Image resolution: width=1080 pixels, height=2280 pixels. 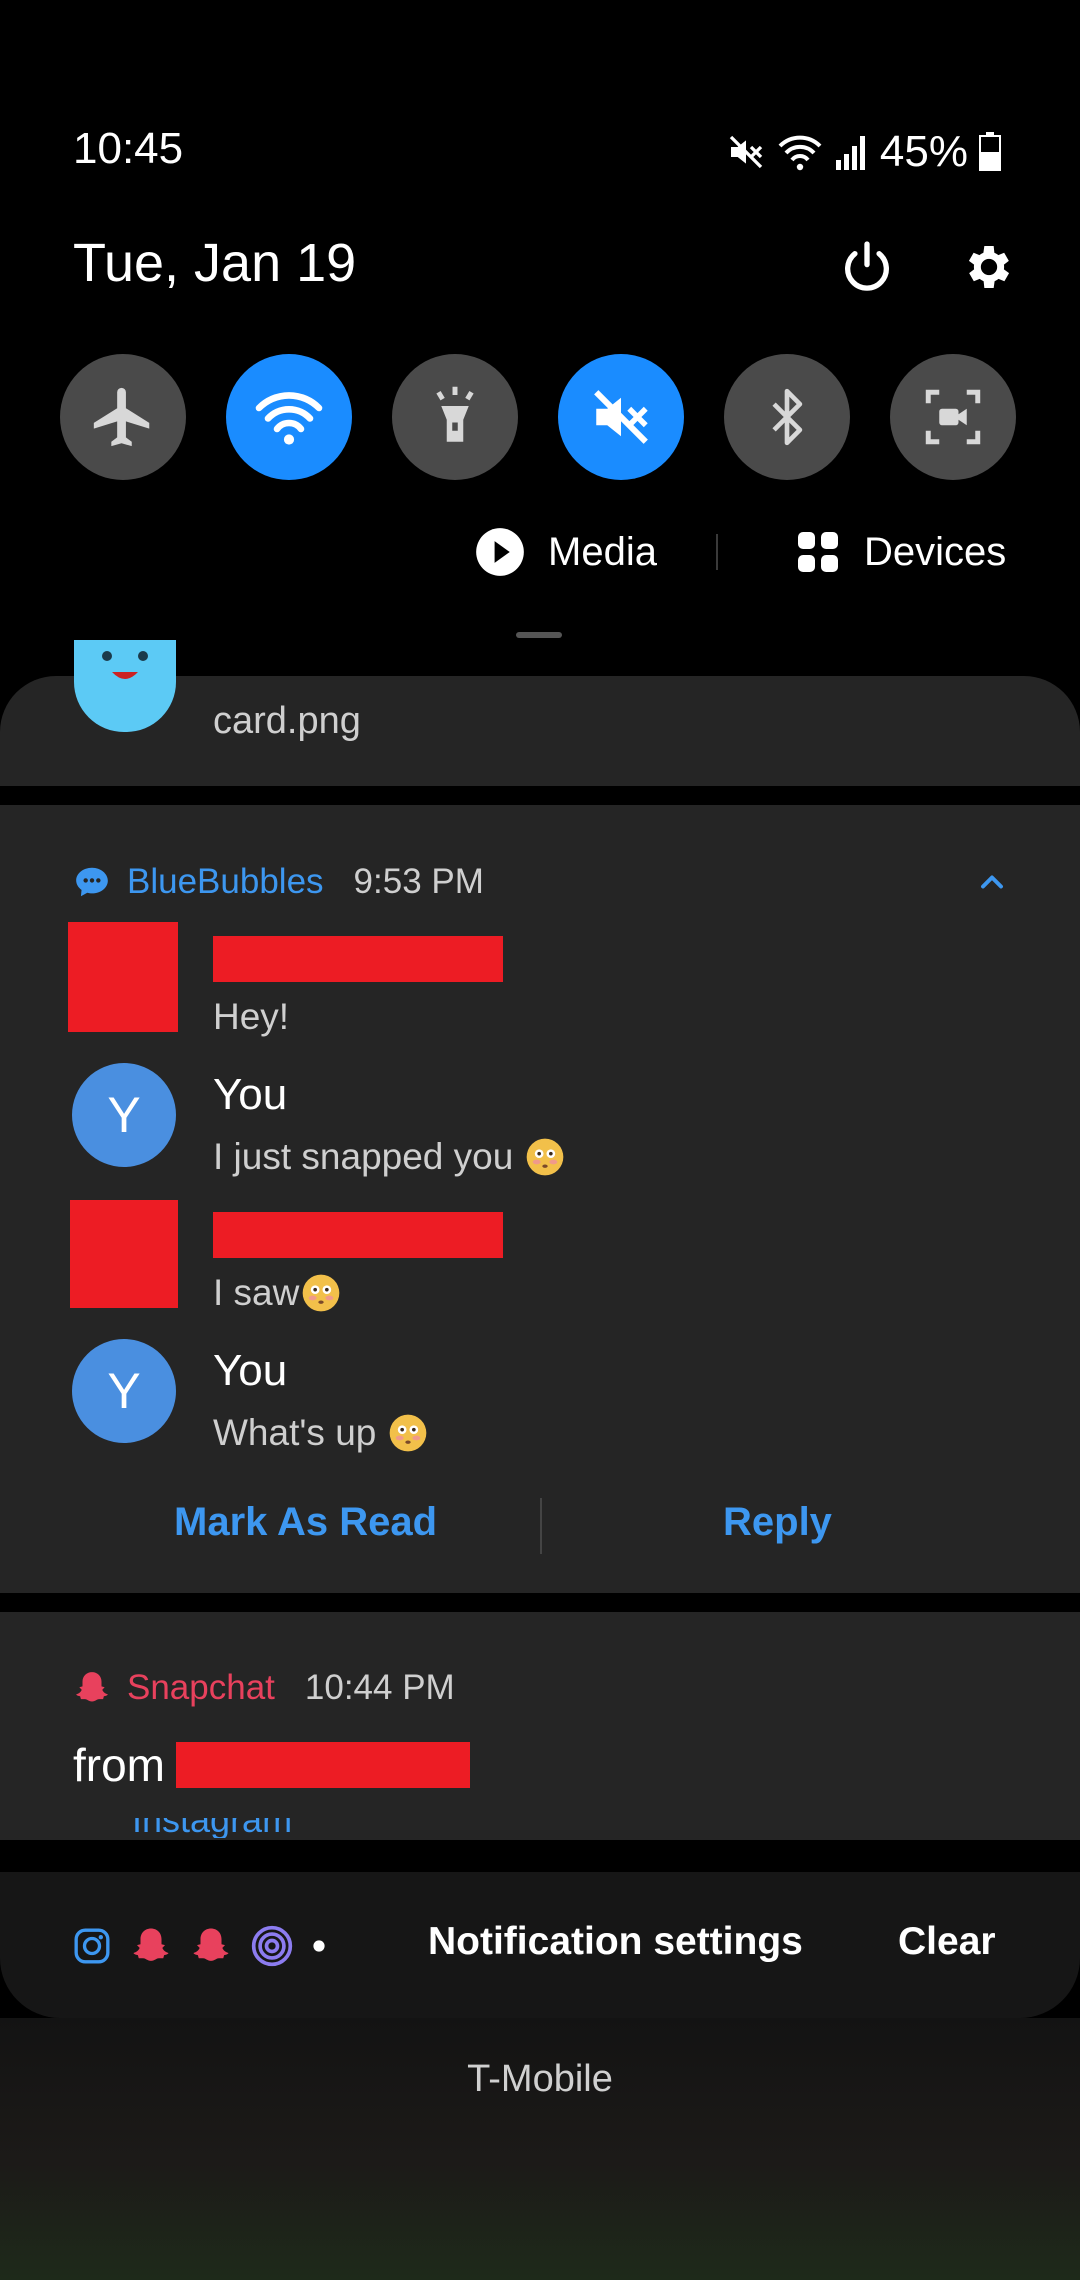 I want to click on bluetooth-toggle, so click(x=787, y=417).